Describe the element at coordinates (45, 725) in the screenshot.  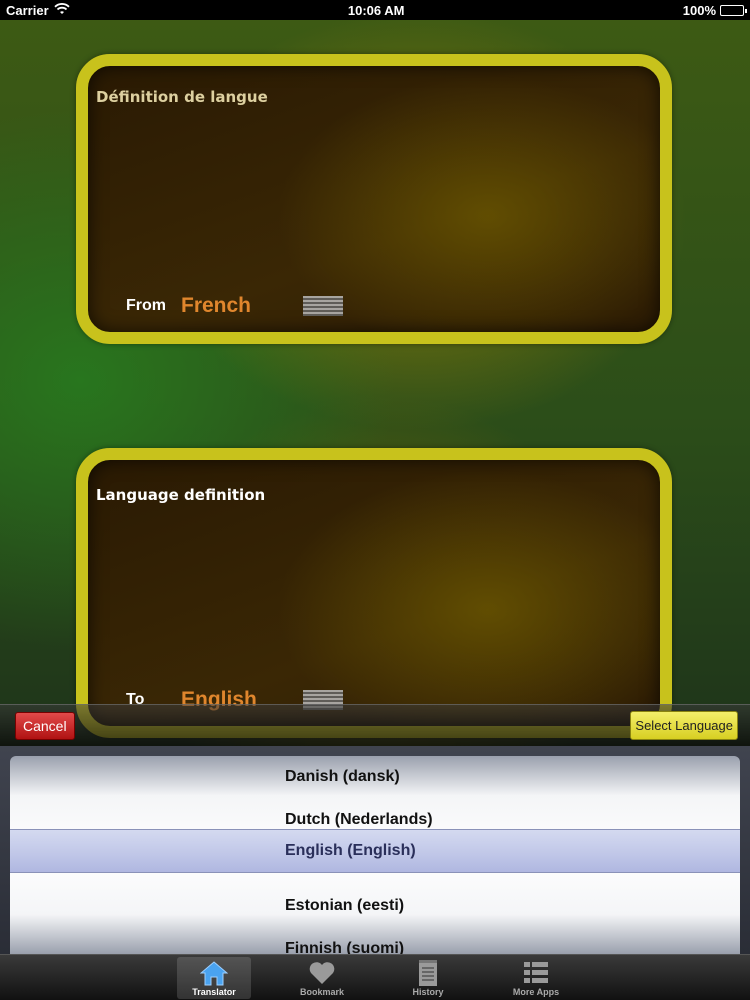
I see `cancel-button: Cancel` at that location.